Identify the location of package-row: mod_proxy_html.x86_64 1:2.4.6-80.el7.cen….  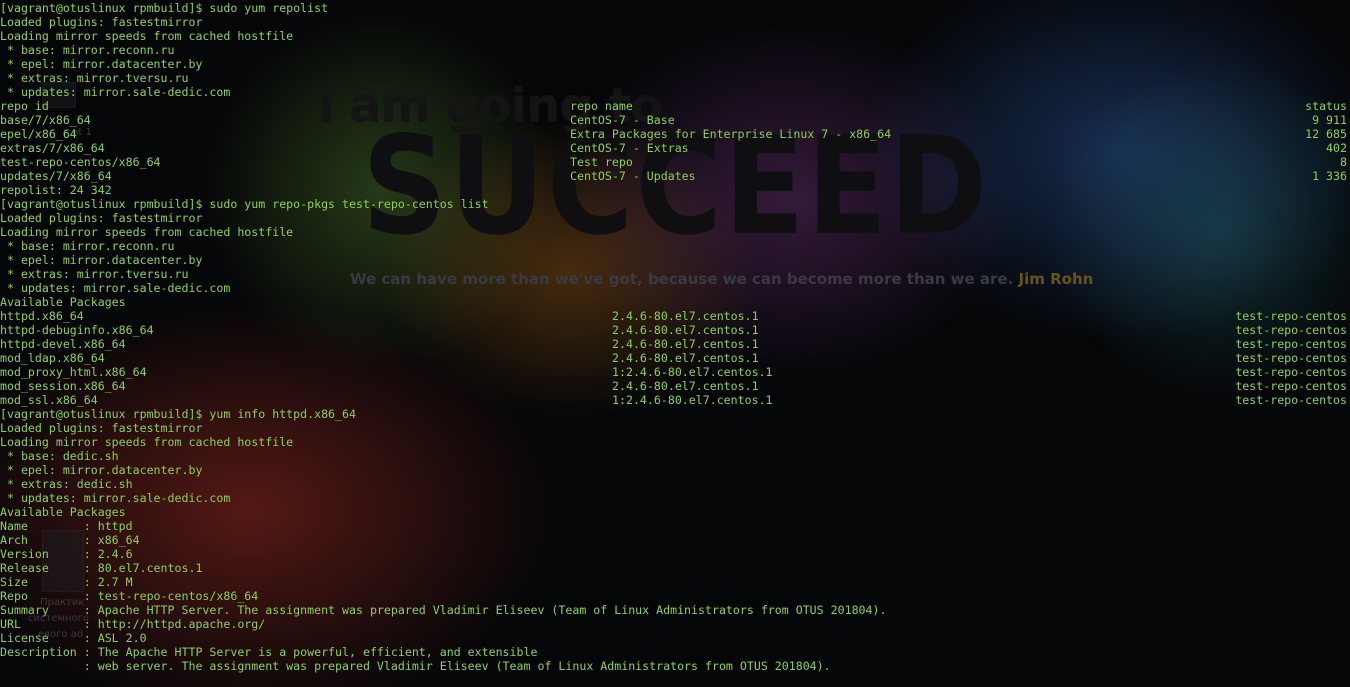
(675, 372).